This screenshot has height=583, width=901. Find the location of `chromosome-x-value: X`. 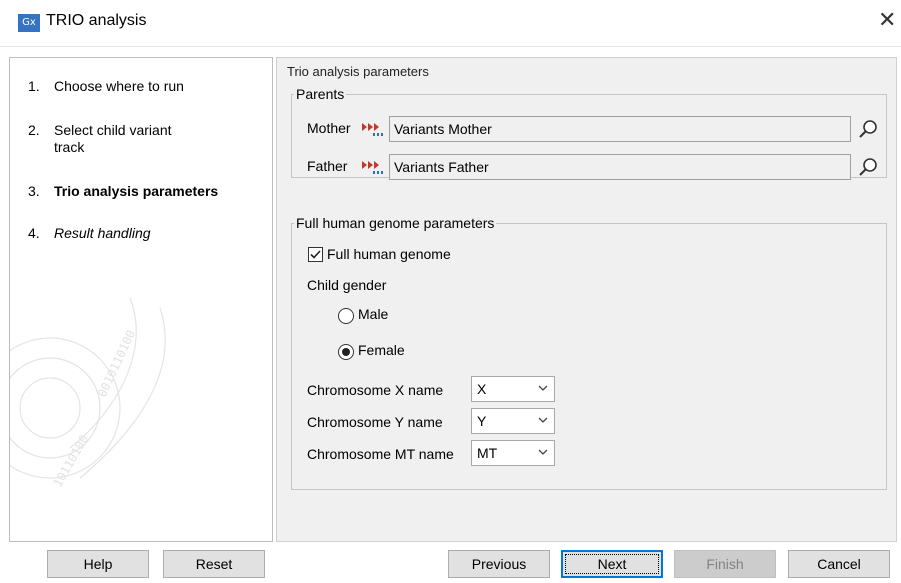

chromosome-x-value: X is located at coordinates (482, 389).